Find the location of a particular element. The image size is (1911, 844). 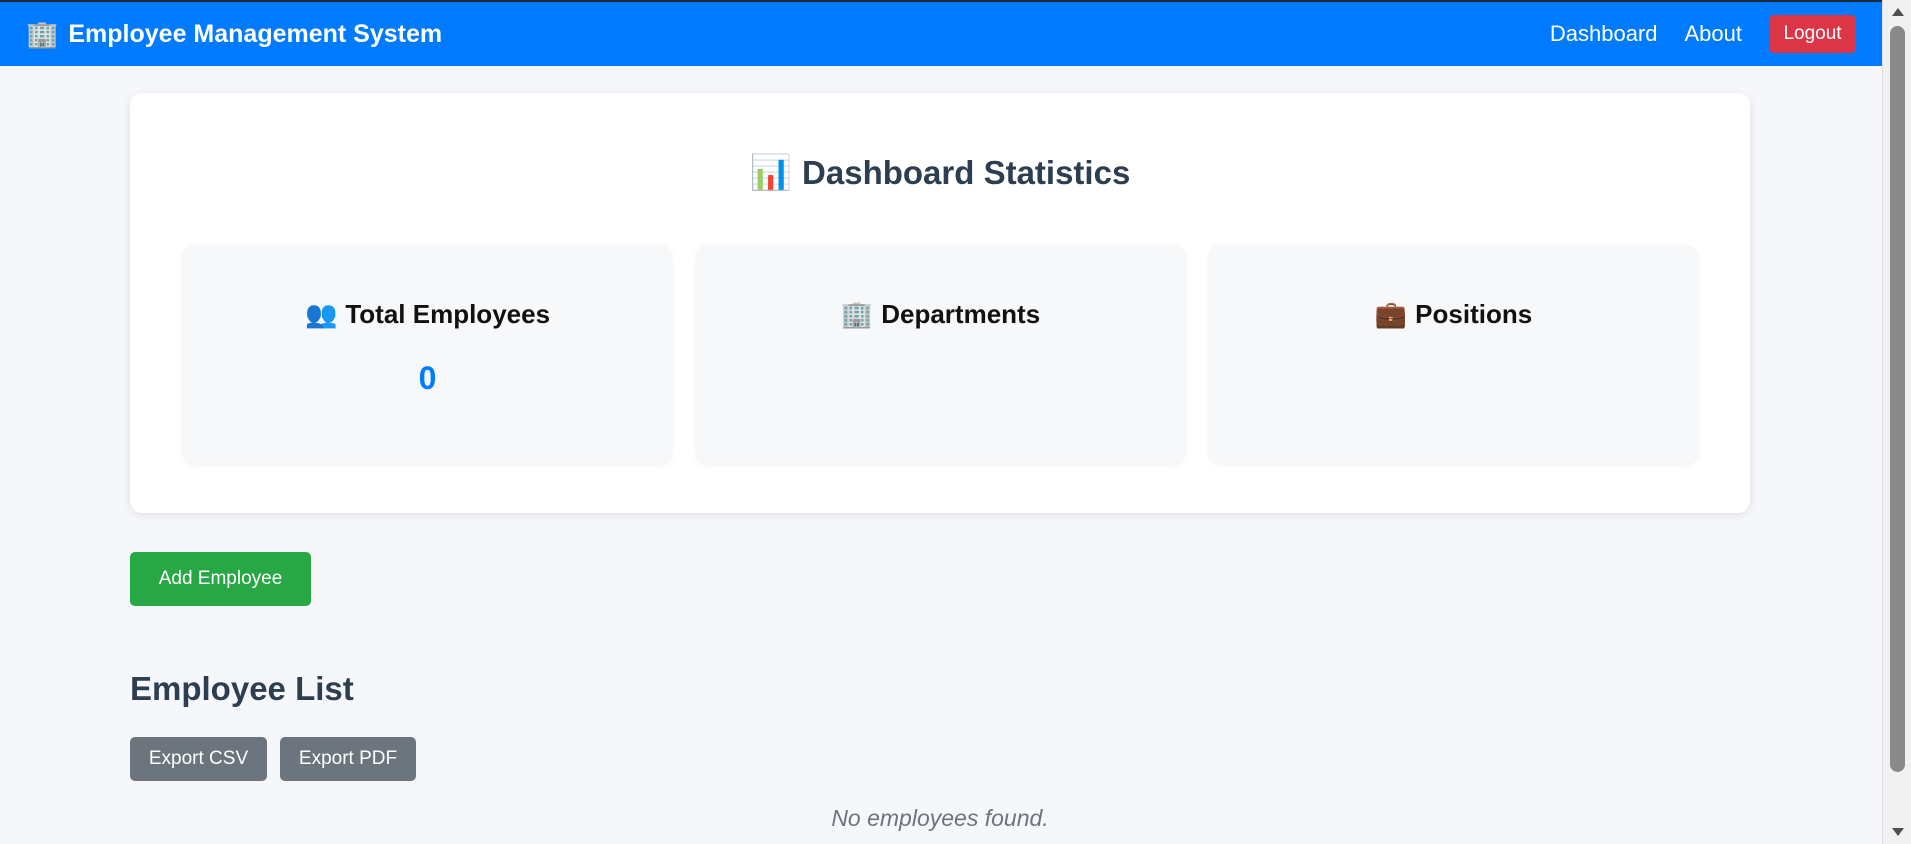

brand-title: Employee Management System is located at coordinates (255, 33).